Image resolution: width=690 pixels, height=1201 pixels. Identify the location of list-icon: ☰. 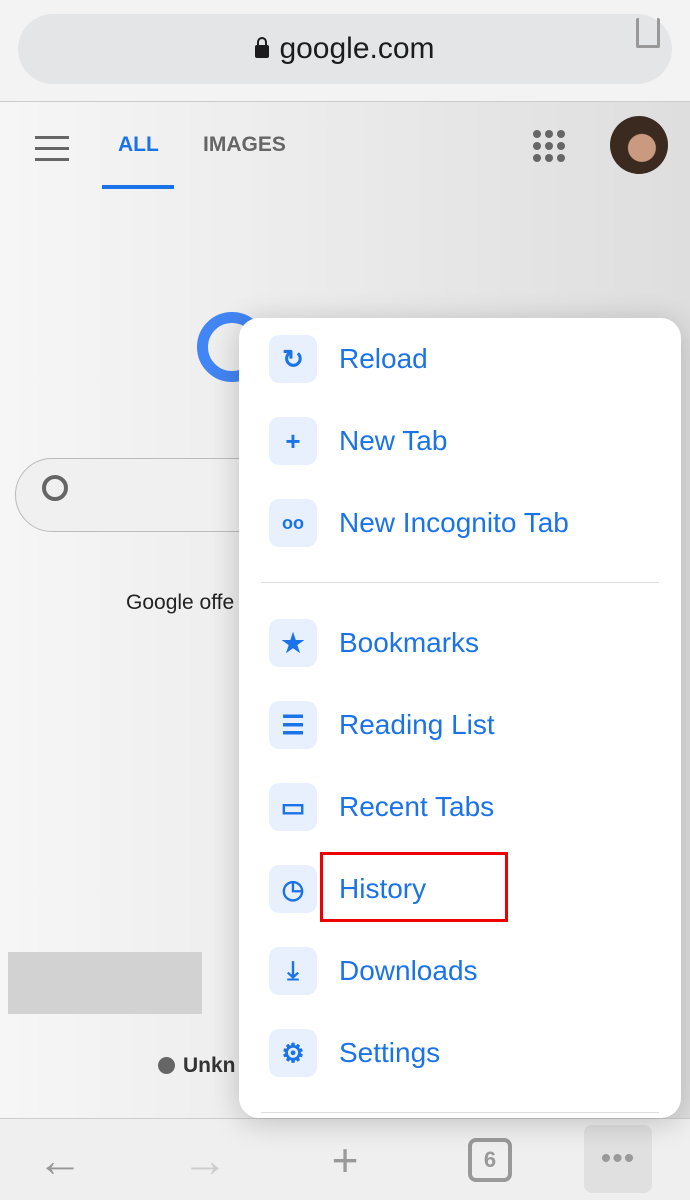
(293, 725).